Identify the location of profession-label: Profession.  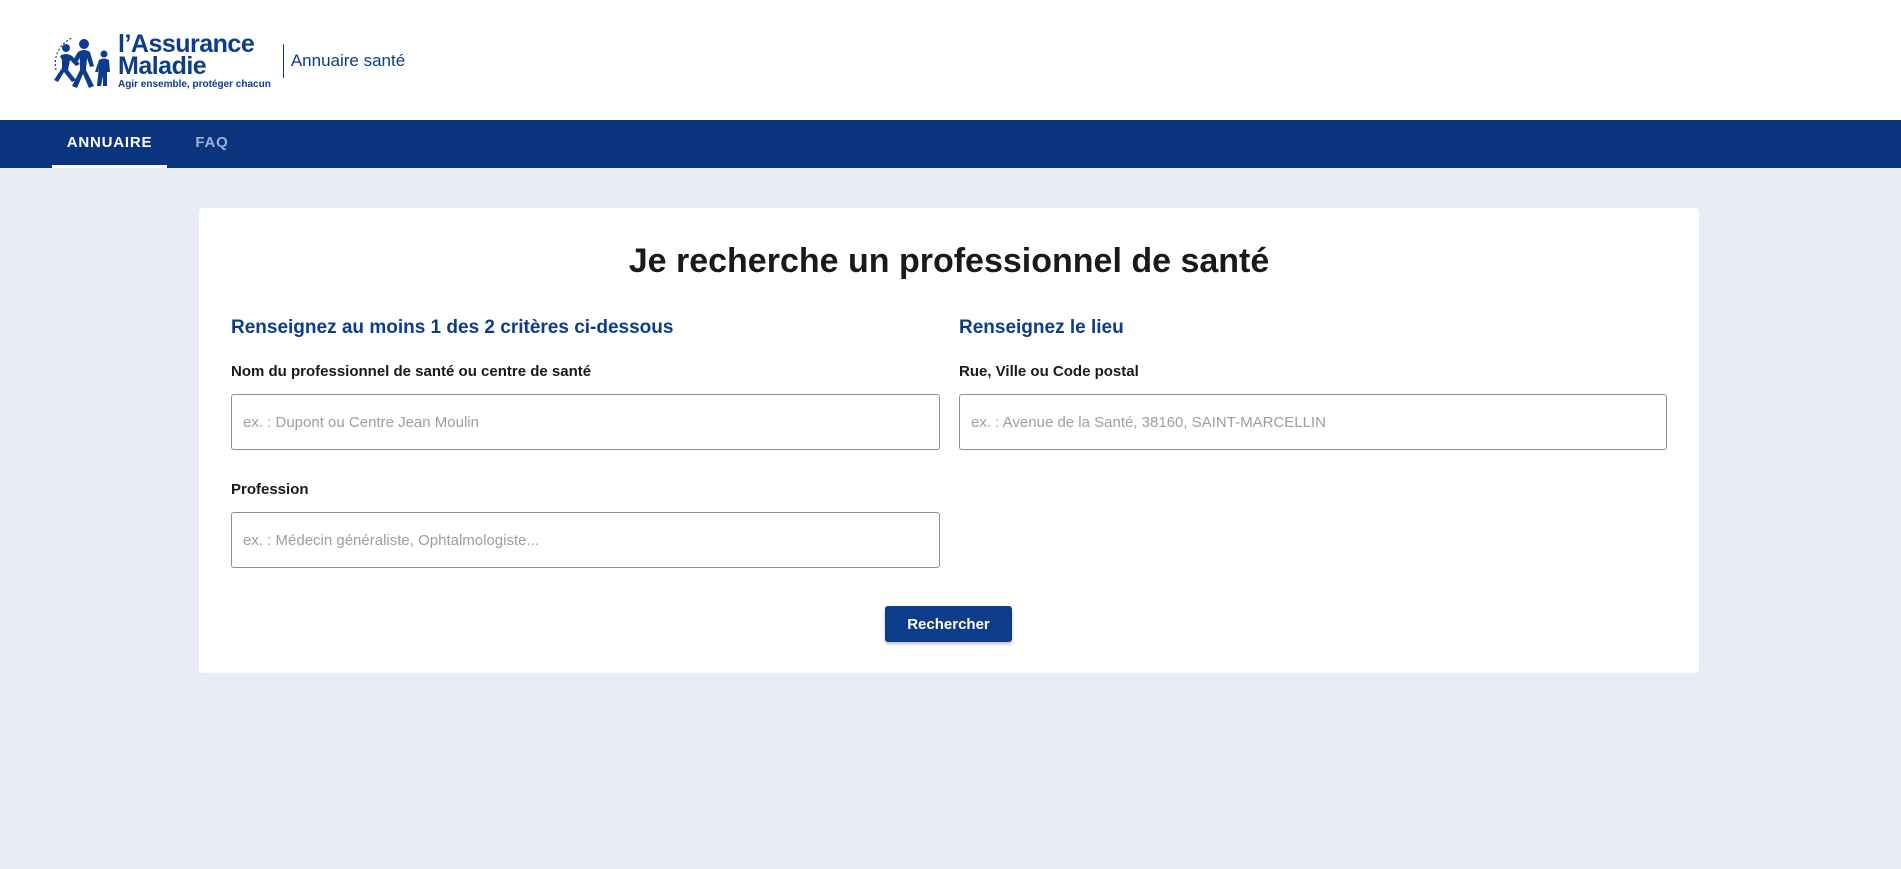
(270, 489).